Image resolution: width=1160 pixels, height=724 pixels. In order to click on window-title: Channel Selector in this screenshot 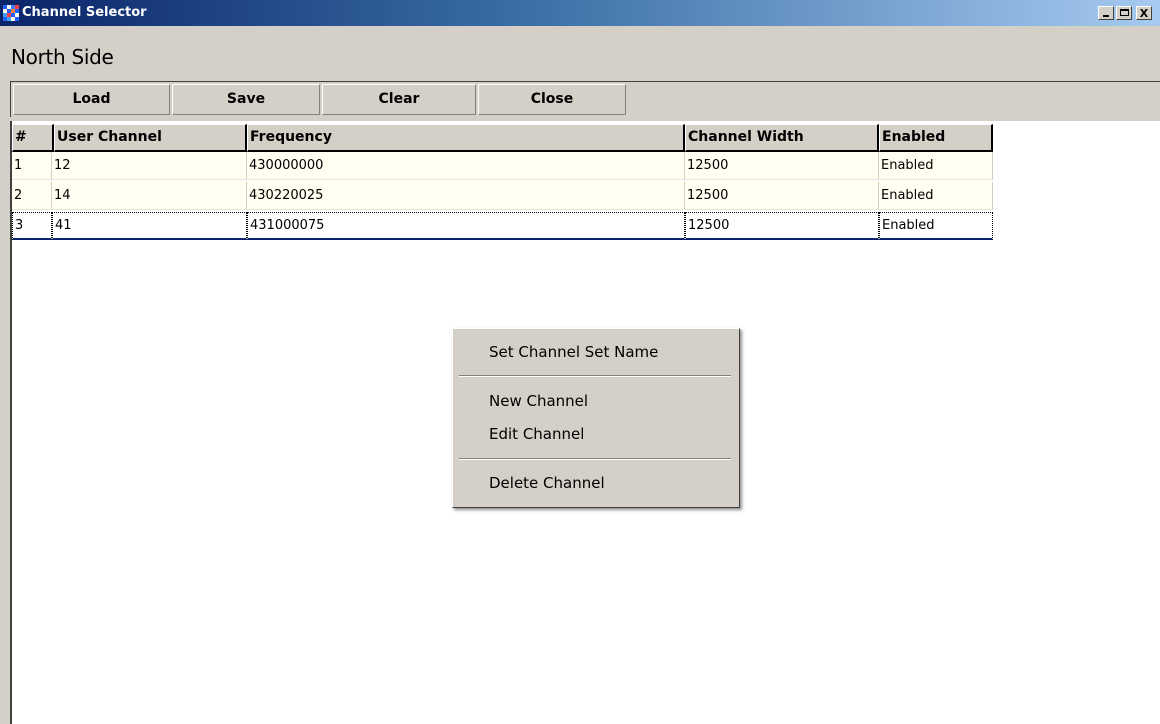, I will do `click(84, 12)`.